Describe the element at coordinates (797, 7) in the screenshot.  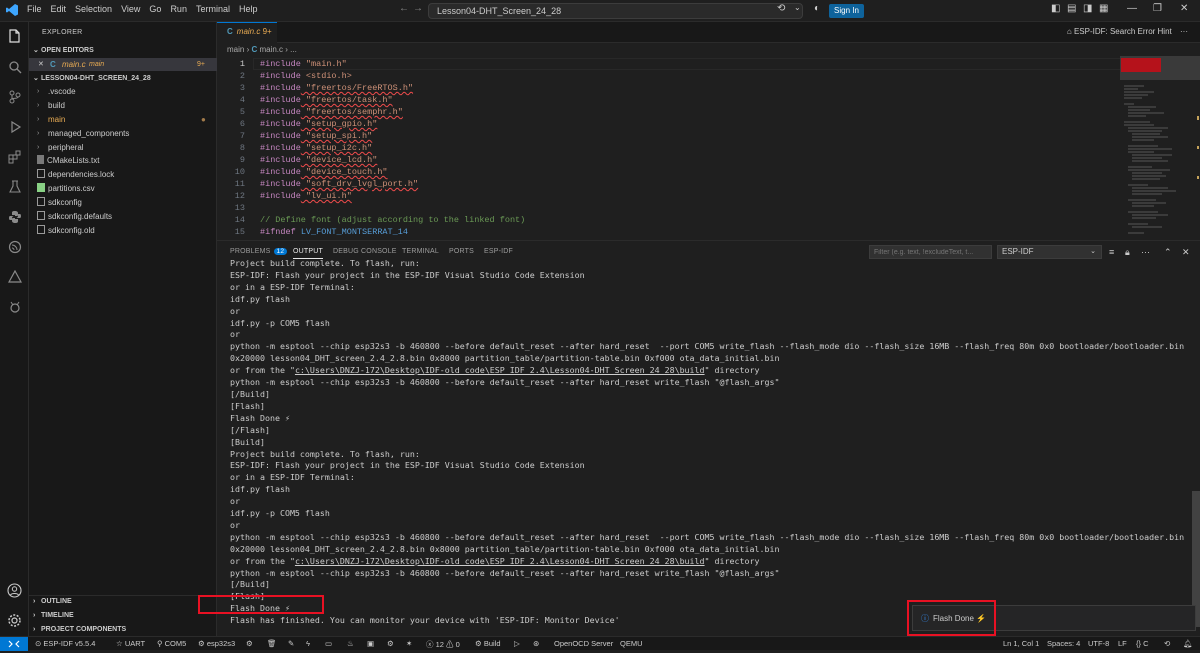
I see `chevron-down-icon: ⌄` at that location.